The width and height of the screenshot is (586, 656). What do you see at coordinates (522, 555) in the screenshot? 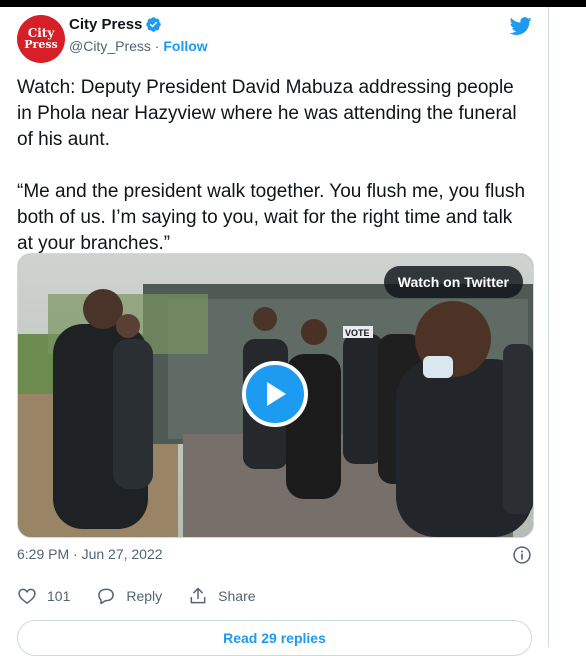
I see `info-icon` at bounding box center [522, 555].